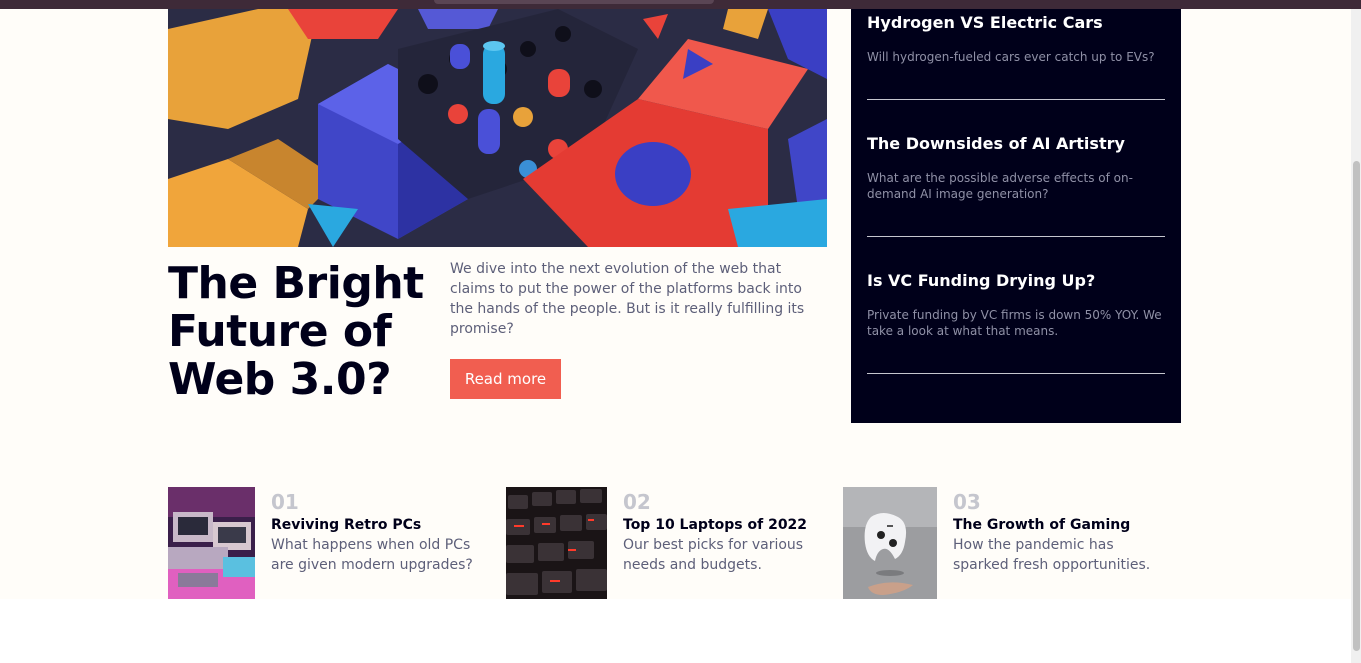 The height and width of the screenshot is (663, 1361). I want to click on browser-tab-edge, so click(574, 2).